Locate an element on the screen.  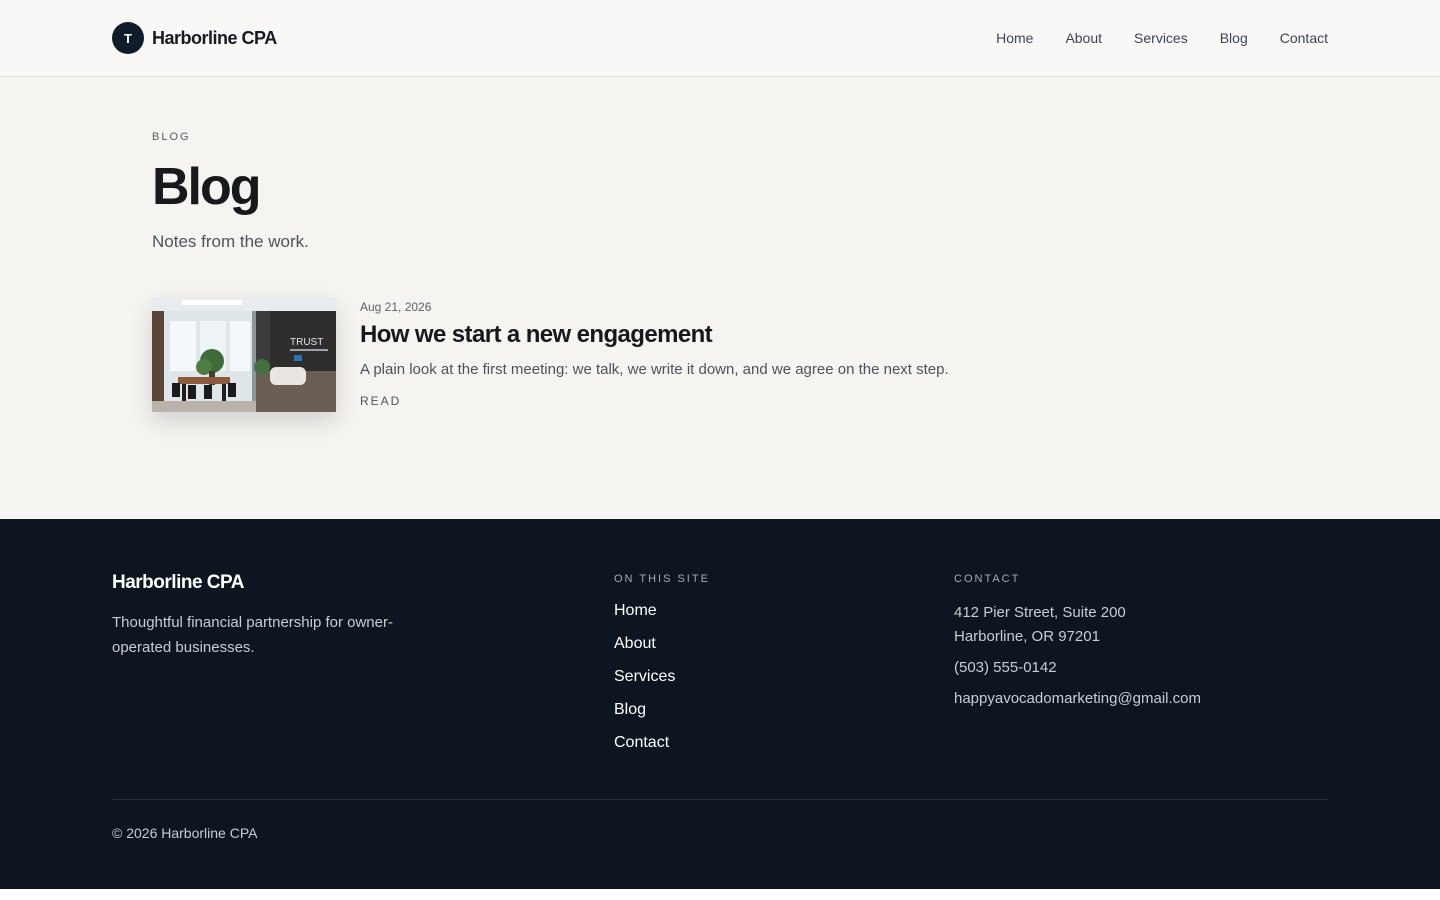
footer-link-item: About is located at coordinates (644, 651).